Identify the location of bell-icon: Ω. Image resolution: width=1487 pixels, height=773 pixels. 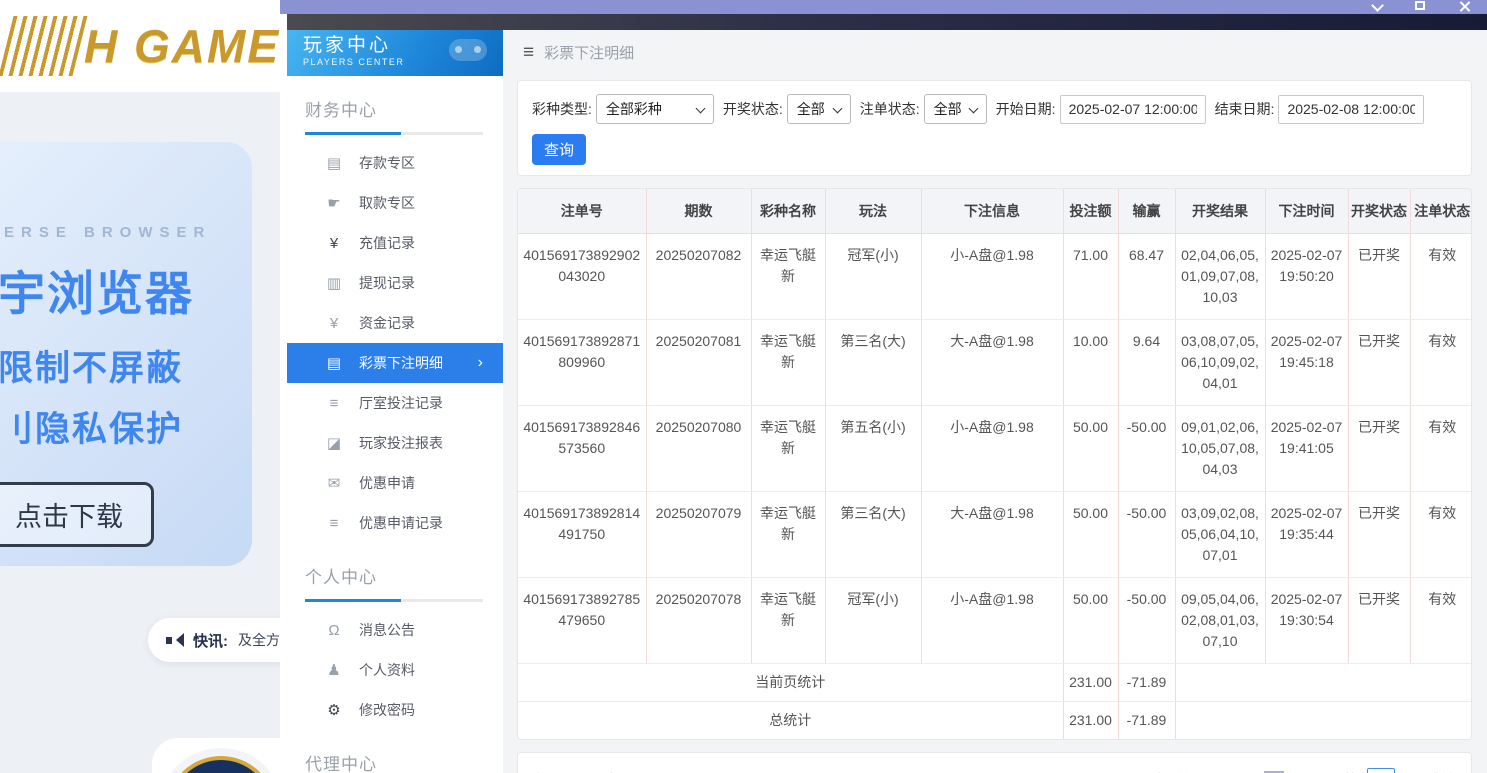
(334, 630).